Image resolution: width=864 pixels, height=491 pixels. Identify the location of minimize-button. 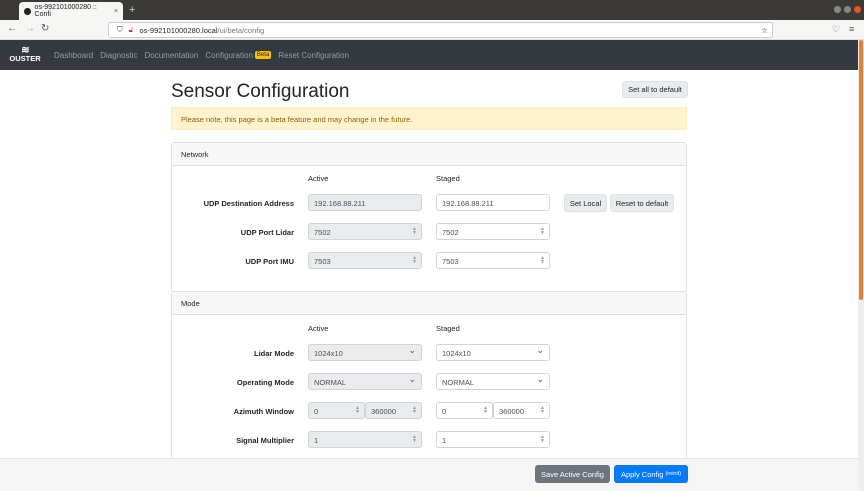
(837, 9).